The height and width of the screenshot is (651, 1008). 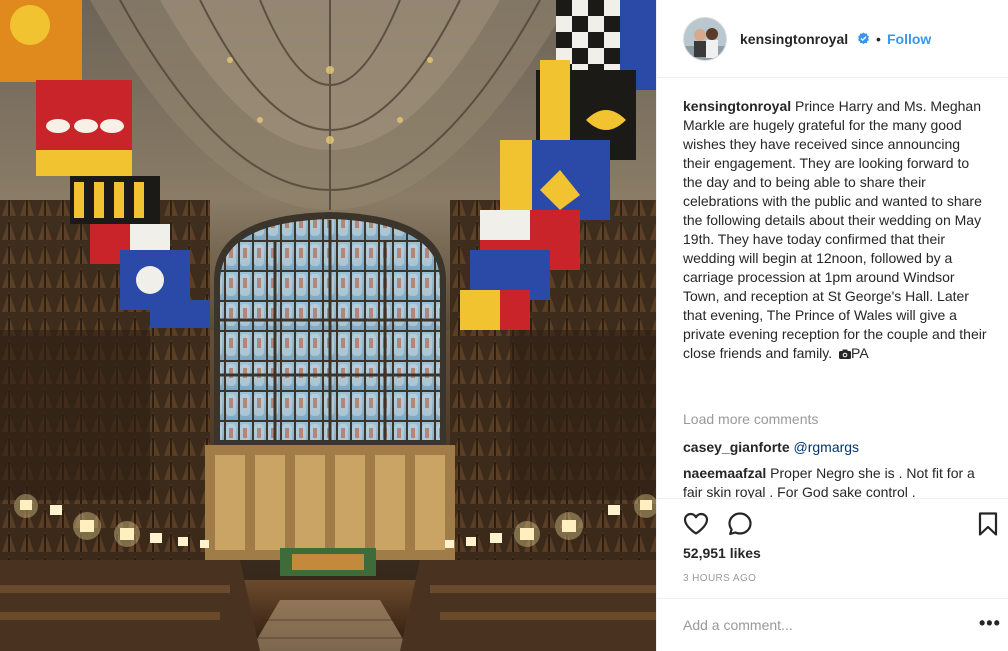 What do you see at coordinates (863, 38) in the screenshot?
I see `verified-badge-icon` at bounding box center [863, 38].